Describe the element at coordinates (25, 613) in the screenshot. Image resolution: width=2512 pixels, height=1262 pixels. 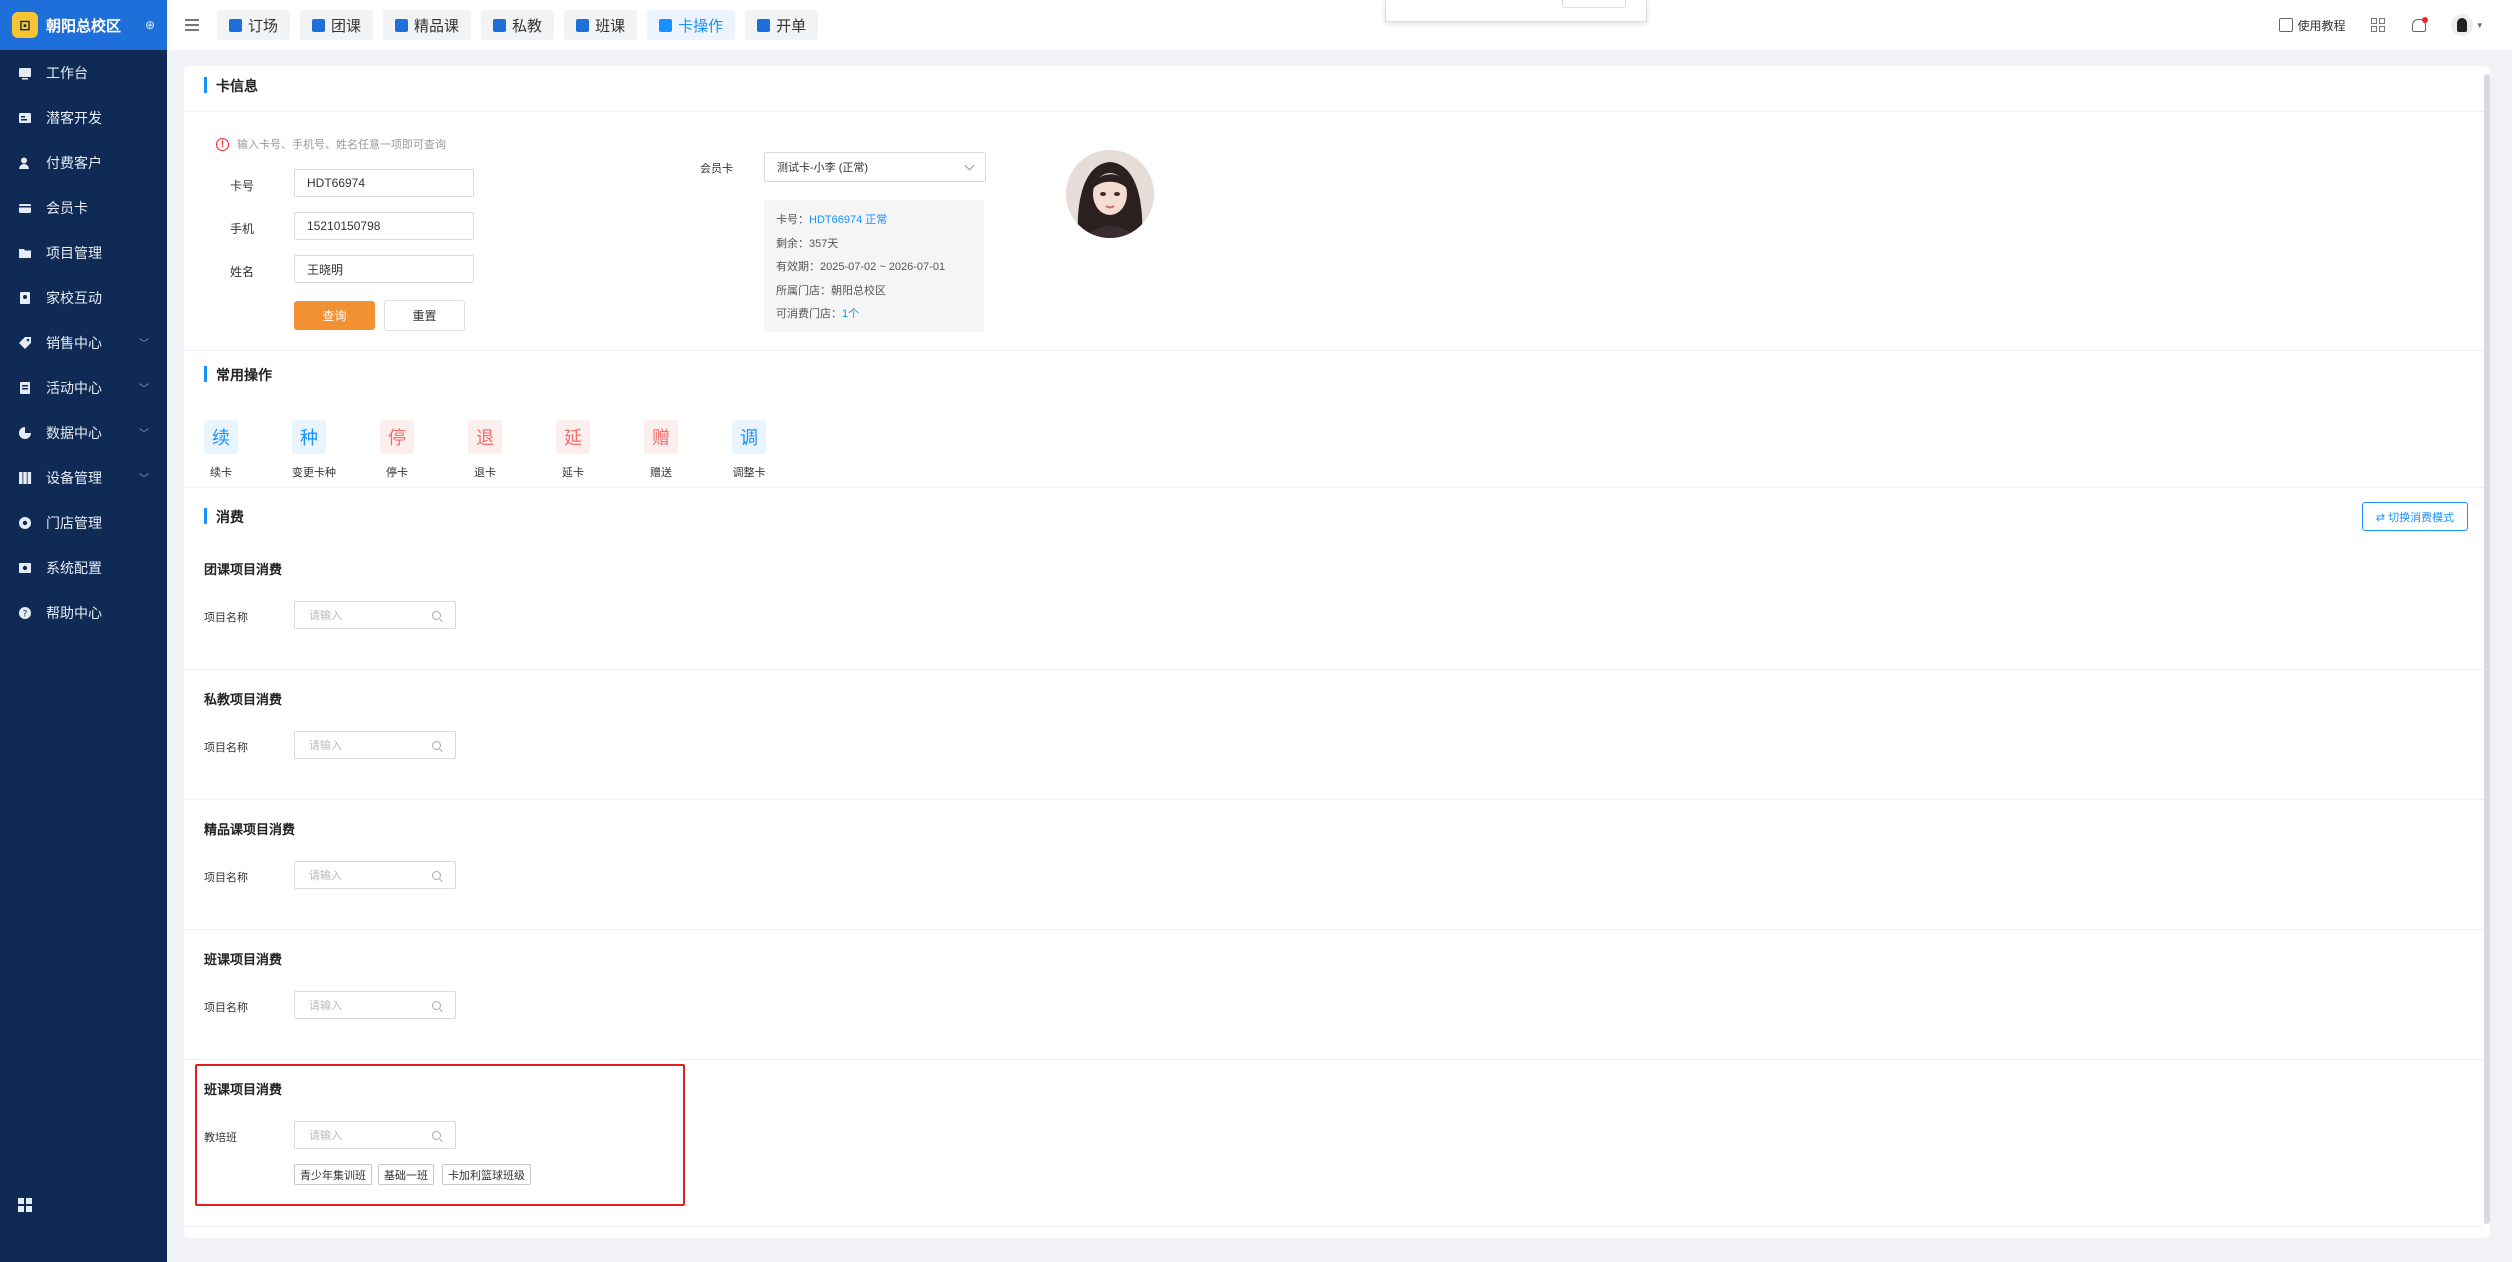
I see `help-icon: ?` at that location.